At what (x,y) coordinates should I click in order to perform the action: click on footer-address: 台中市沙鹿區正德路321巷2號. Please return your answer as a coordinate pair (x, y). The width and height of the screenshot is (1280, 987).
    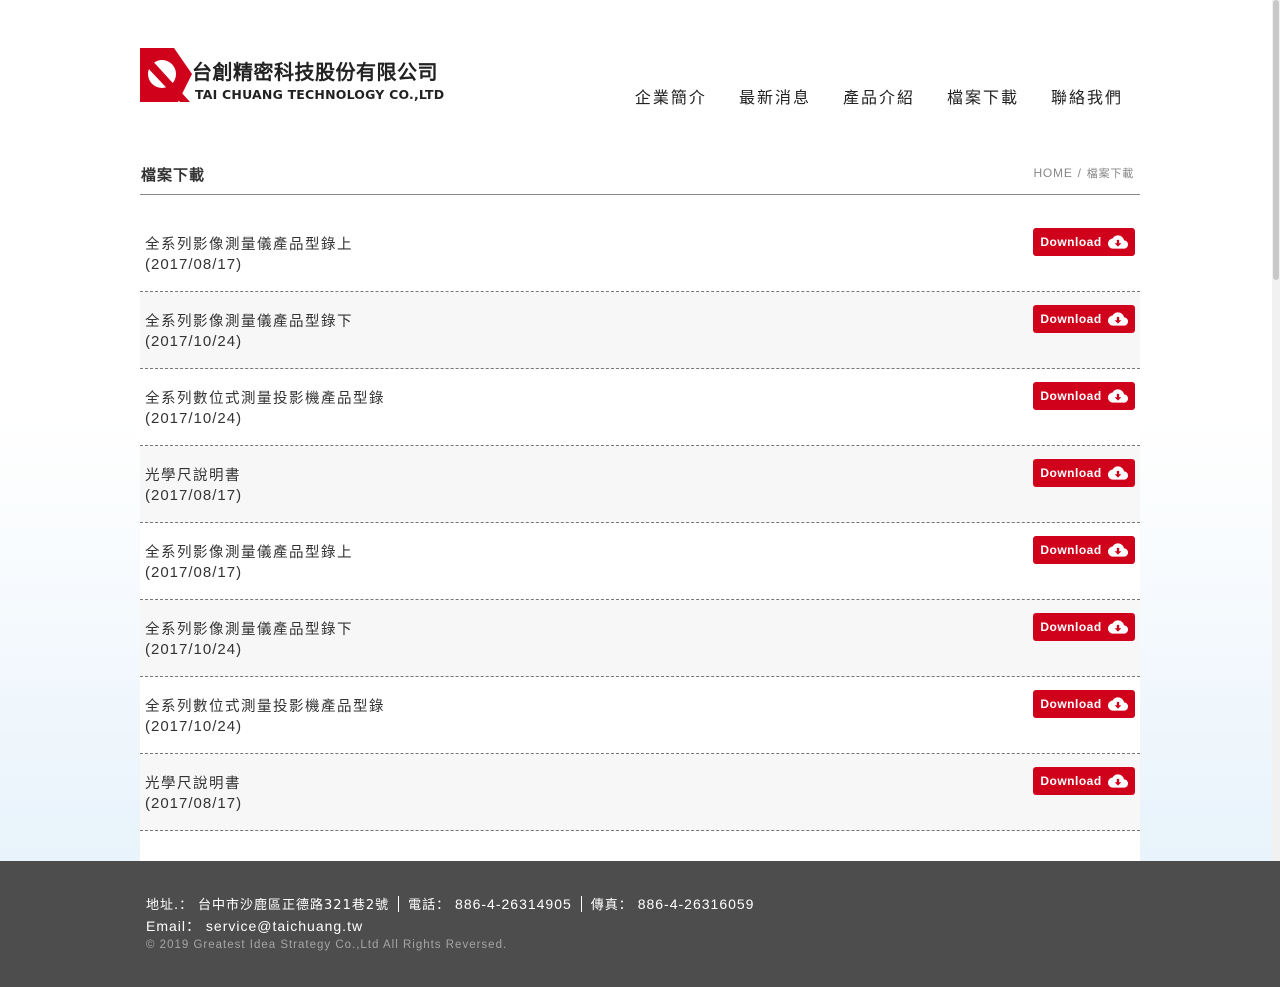
    Looking at the image, I should click on (294, 905).